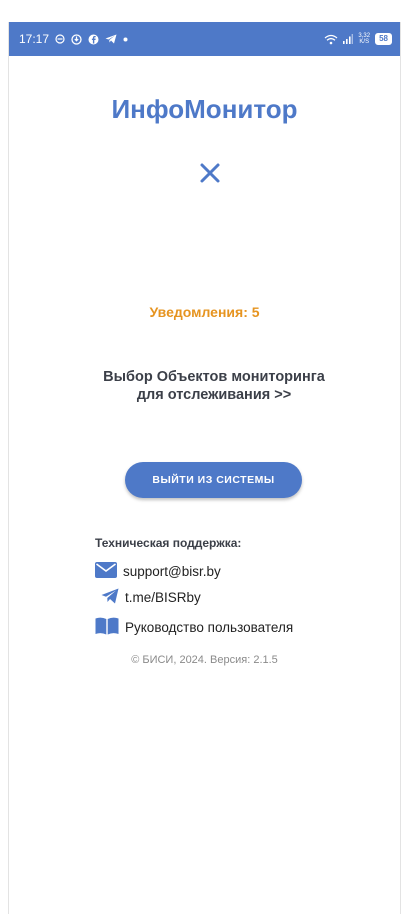 Image resolution: width=409 pixels, height=914 pixels. I want to click on network-speed-unit: K/S, so click(364, 42).